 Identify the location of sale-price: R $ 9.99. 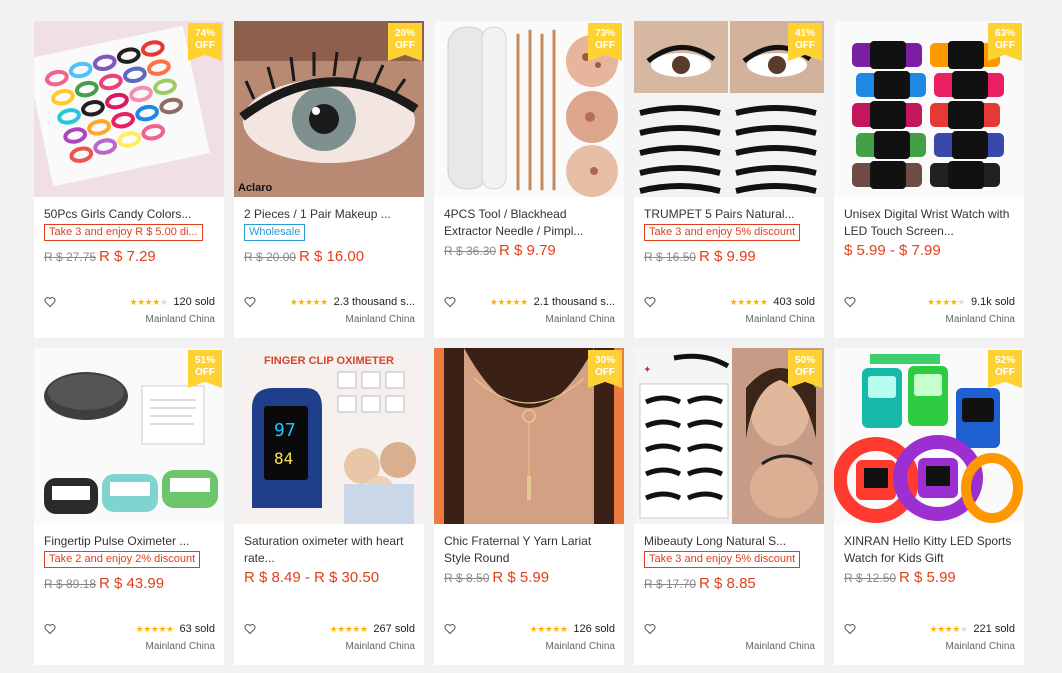
(727, 256).